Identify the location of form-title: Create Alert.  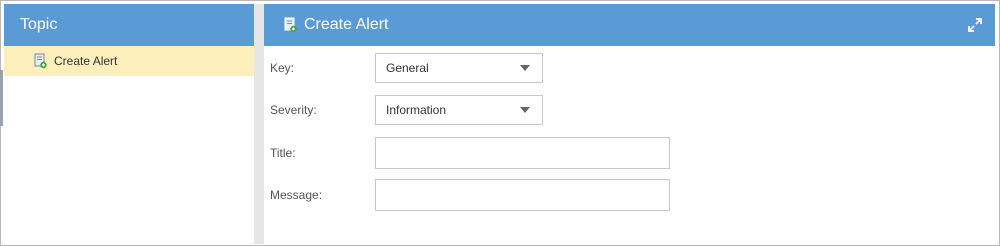
(346, 24).